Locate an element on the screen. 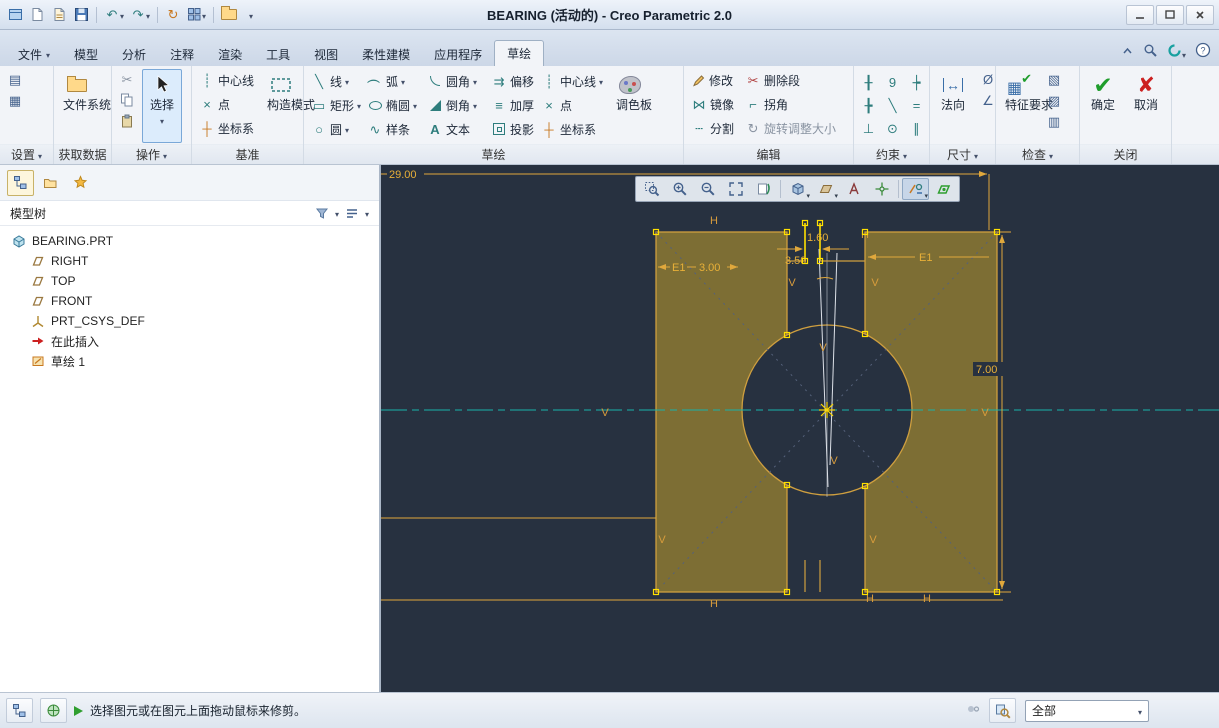 The width and height of the screenshot is (1219, 728). datum-csys-button: ┼ 坐标系 is located at coordinates (226, 128).